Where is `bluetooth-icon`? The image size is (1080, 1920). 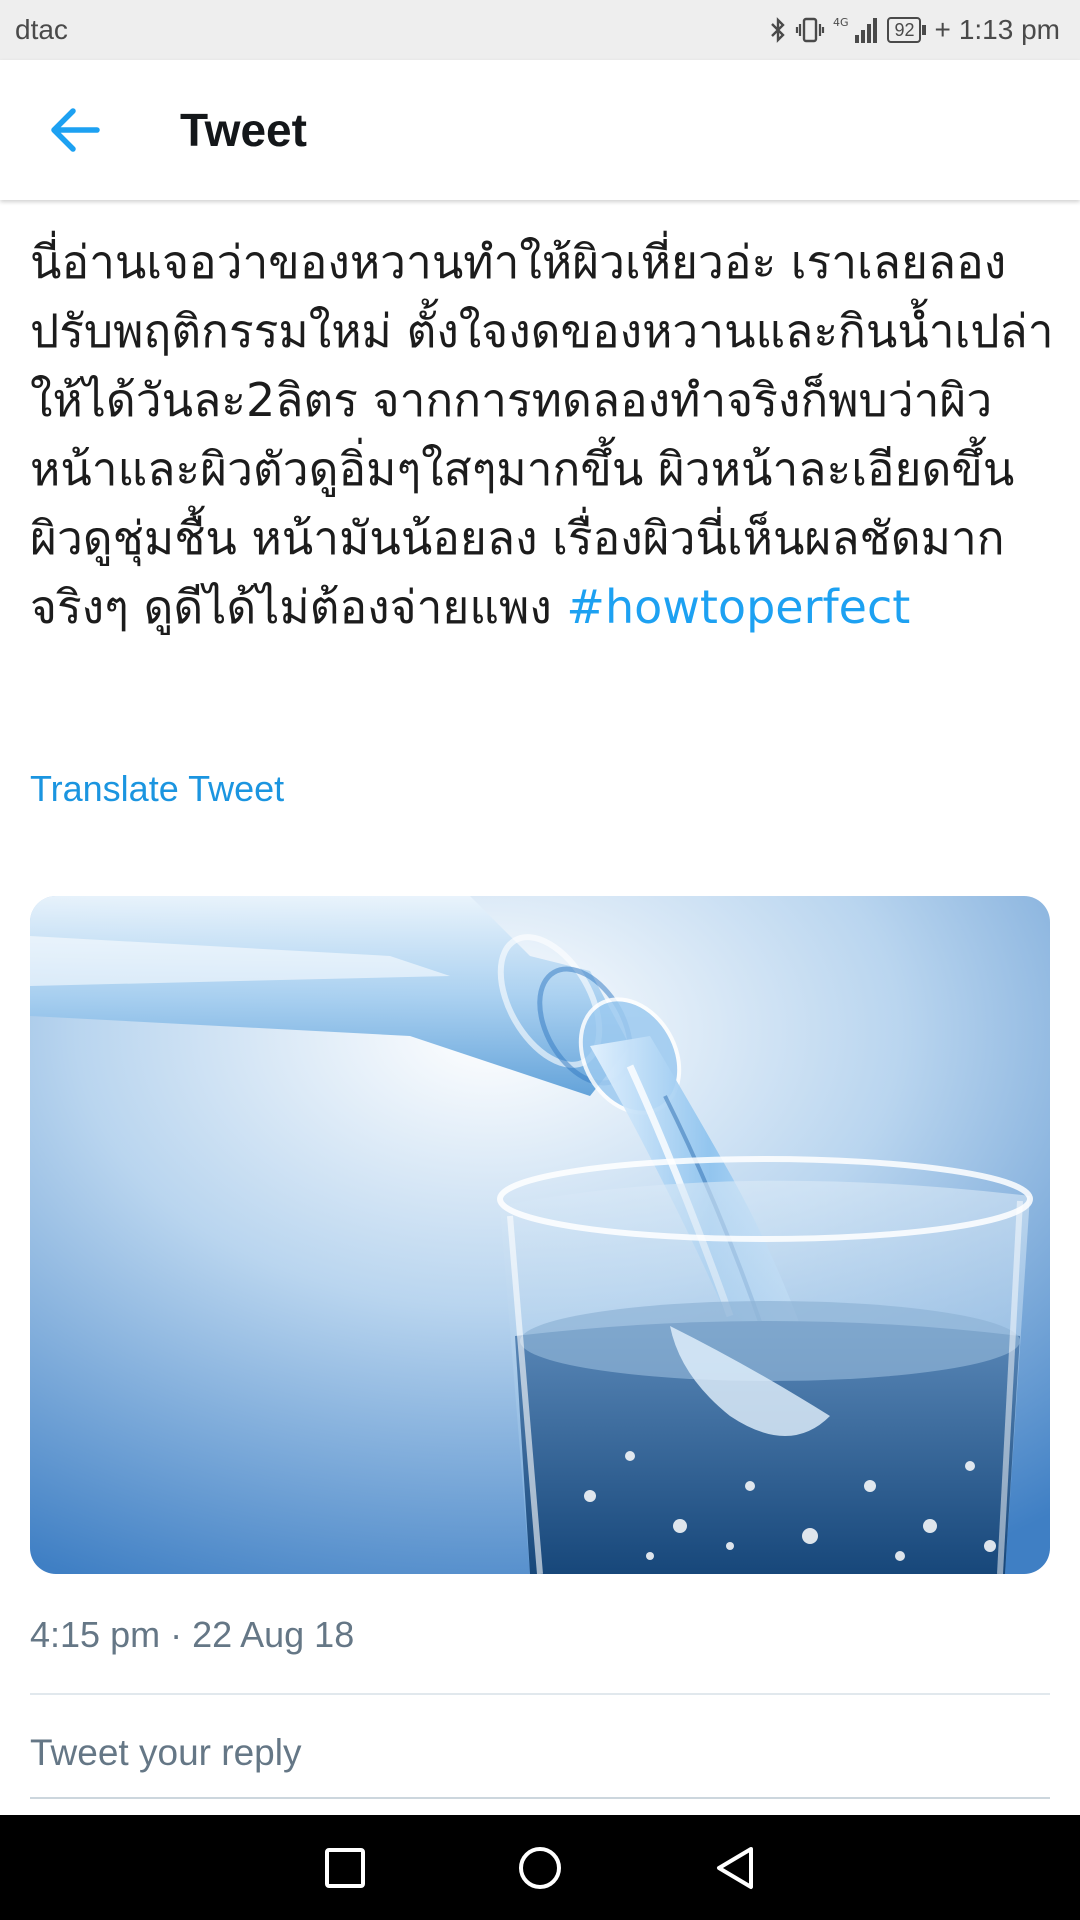 bluetooth-icon is located at coordinates (778, 30).